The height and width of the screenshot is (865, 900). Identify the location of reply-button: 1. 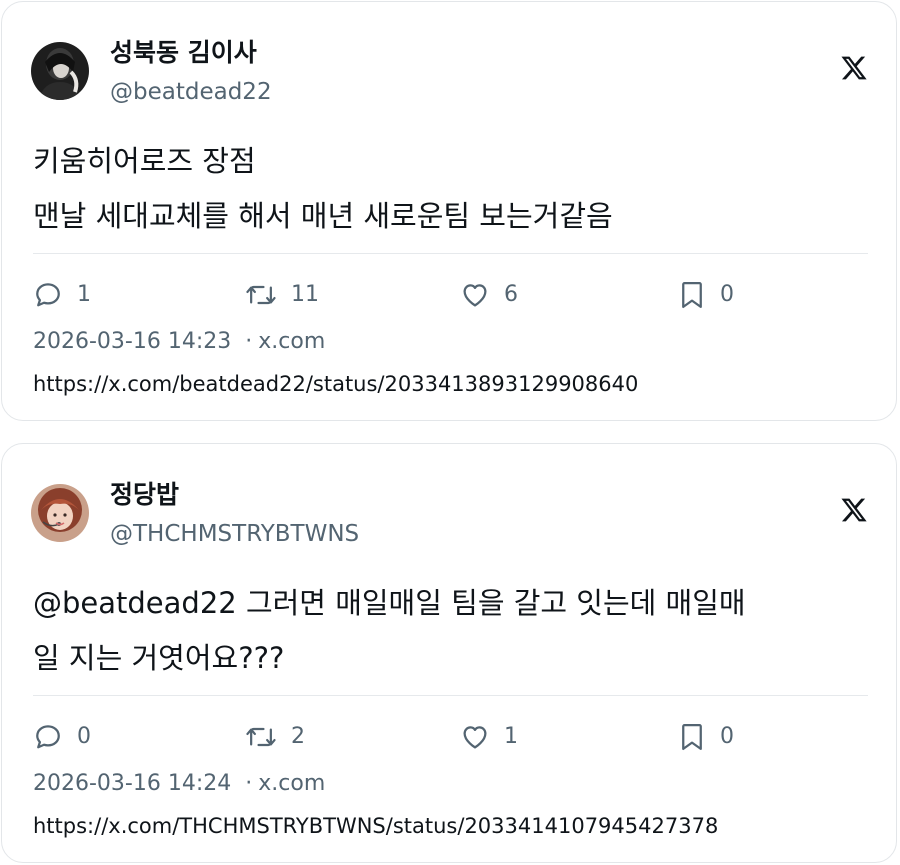
(62, 295).